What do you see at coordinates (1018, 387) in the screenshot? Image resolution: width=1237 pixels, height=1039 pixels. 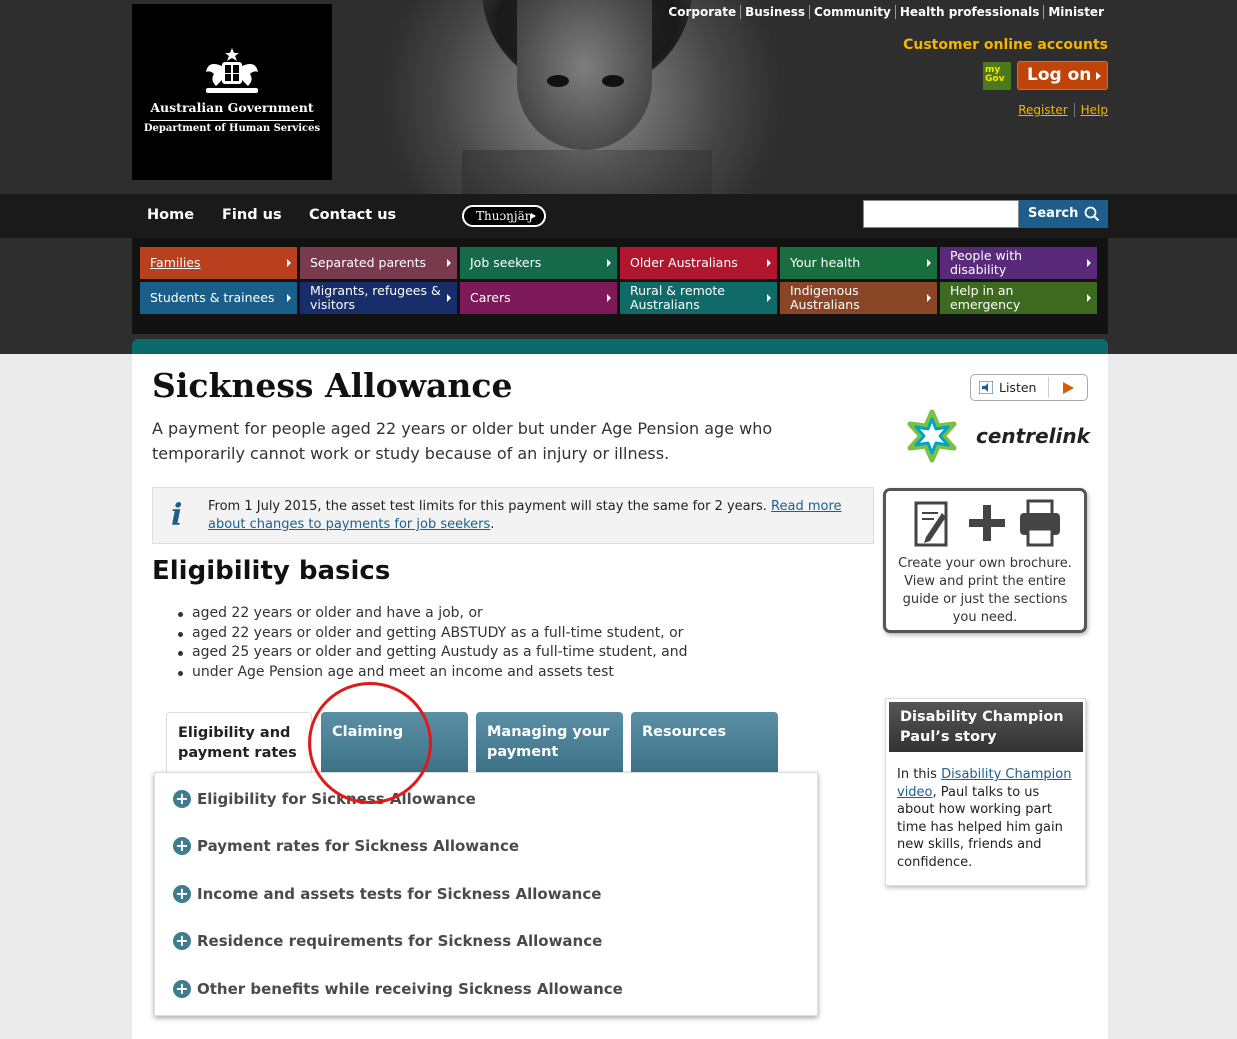 I see `listen-label: Listen` at bounding box center [1018, 387].